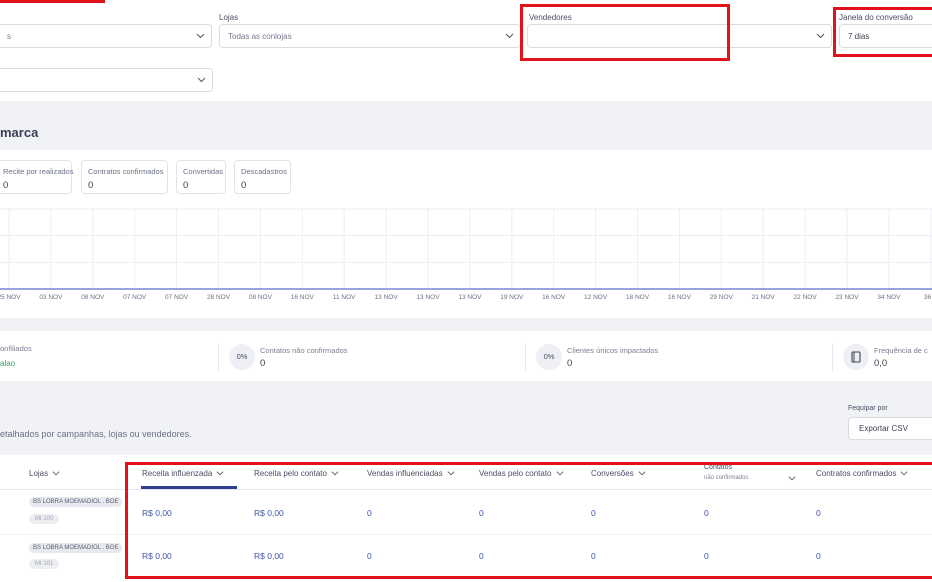 This screenshot has width=932, height=582. I want to click on store-id-pill: Mt 101, so click(44, 564).